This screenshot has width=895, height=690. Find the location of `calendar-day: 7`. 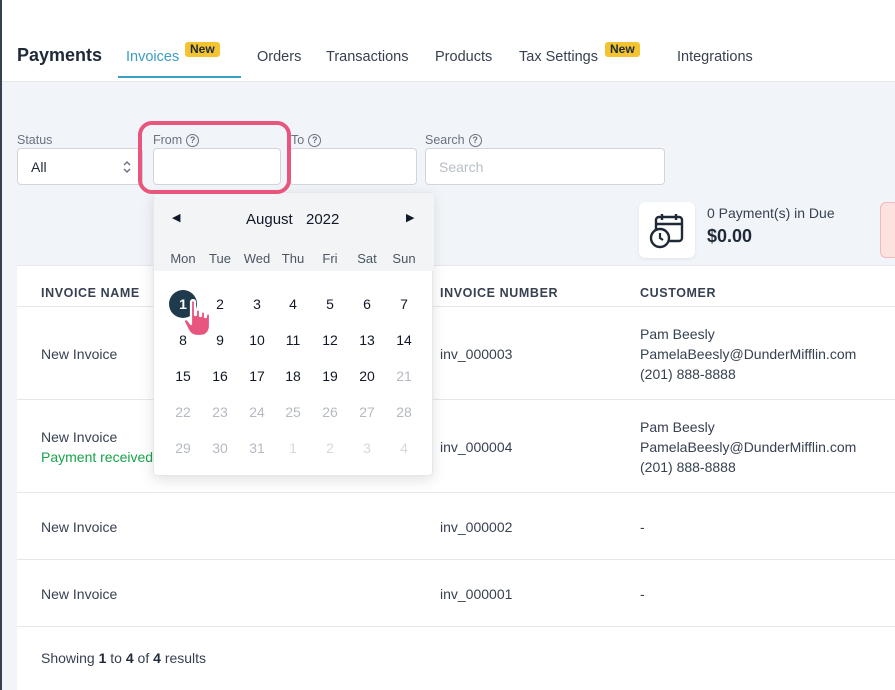

calendar-day: 7 is located at coordinates (404, 304).